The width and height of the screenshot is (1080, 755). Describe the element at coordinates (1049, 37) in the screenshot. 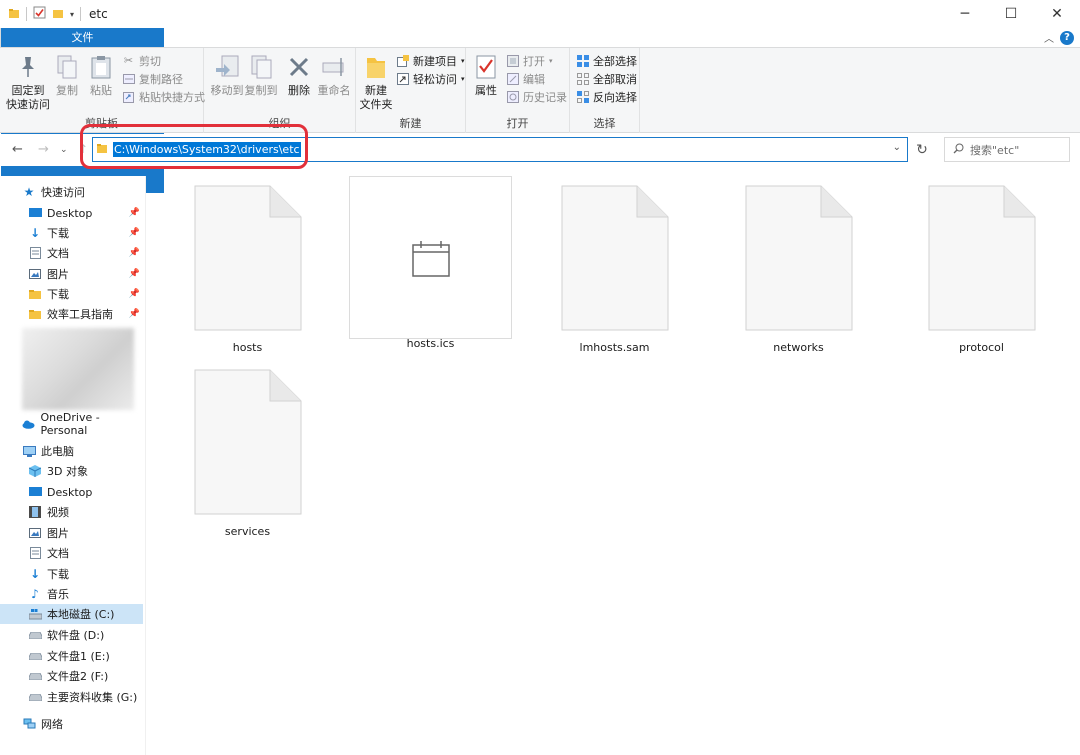

I see `expand-ribbon-icon: ︿` at that location.